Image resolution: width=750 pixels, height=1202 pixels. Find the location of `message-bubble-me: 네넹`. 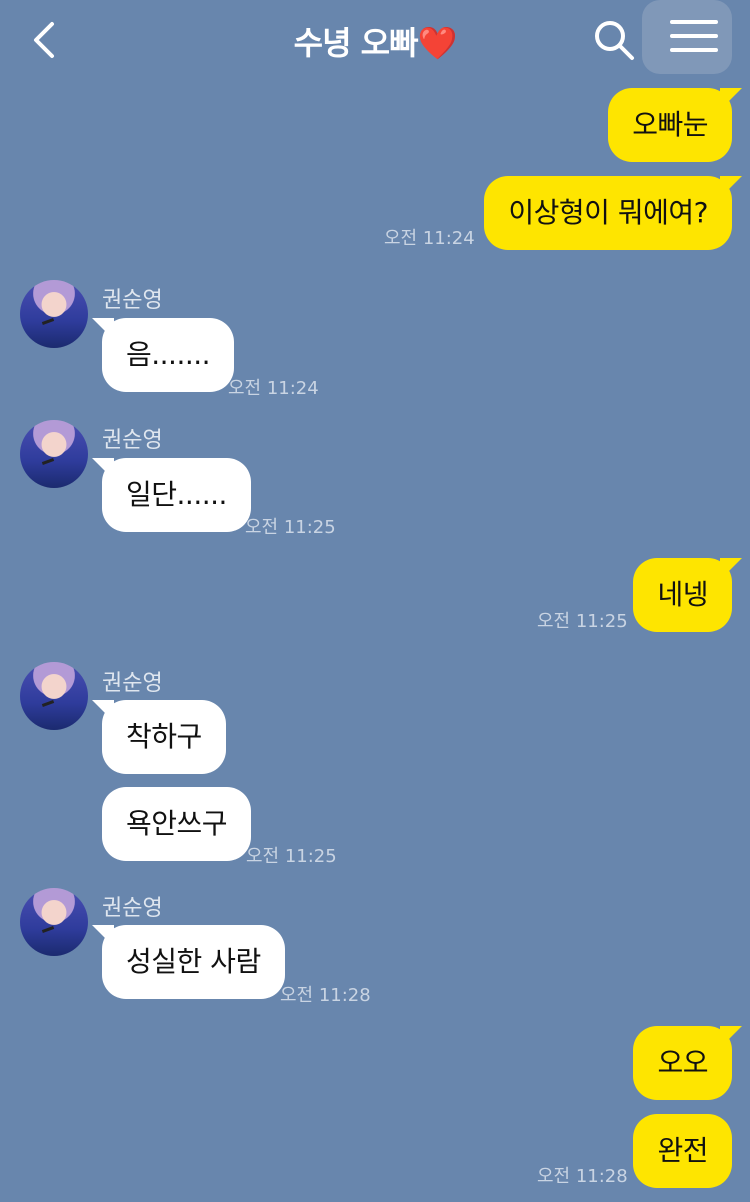

message-bubble-me: 네넹 is located at coordinates (687, 595).